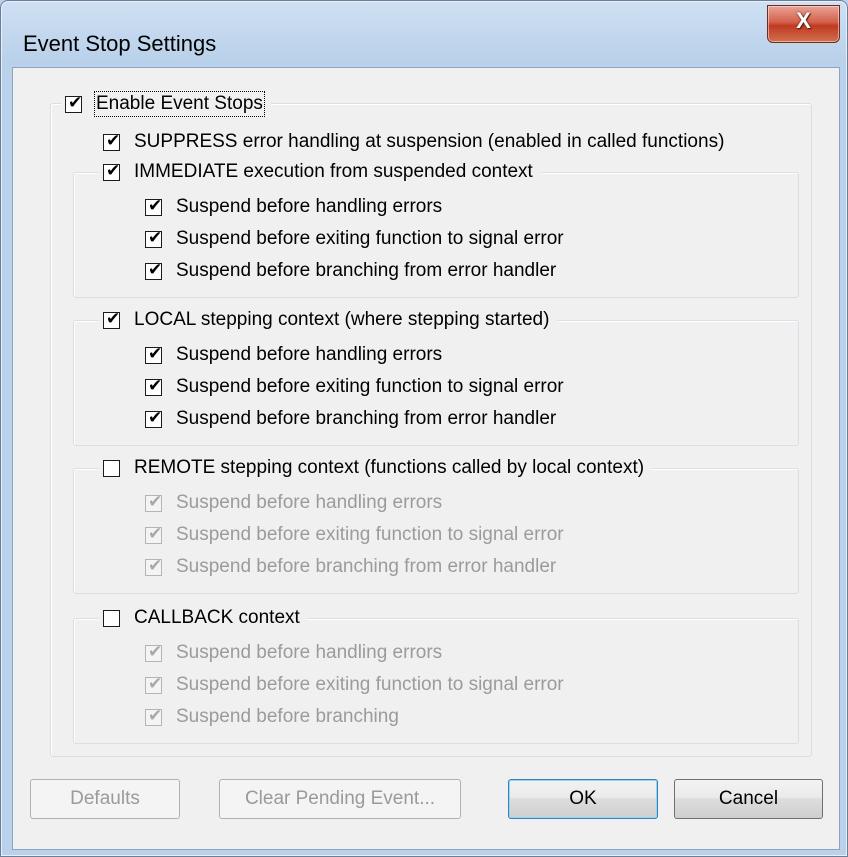 The height and width of the screenshot is (857, 848). Describe the element at coordinates (217, 617) in the screenshot. I see `callback-label: CALLBACK context` at that location.